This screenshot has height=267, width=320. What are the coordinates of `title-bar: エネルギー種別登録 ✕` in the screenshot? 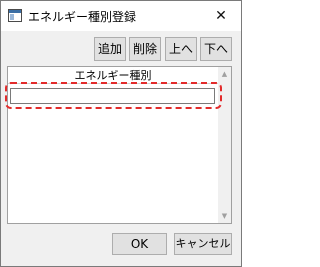 It's located at (121, 16).